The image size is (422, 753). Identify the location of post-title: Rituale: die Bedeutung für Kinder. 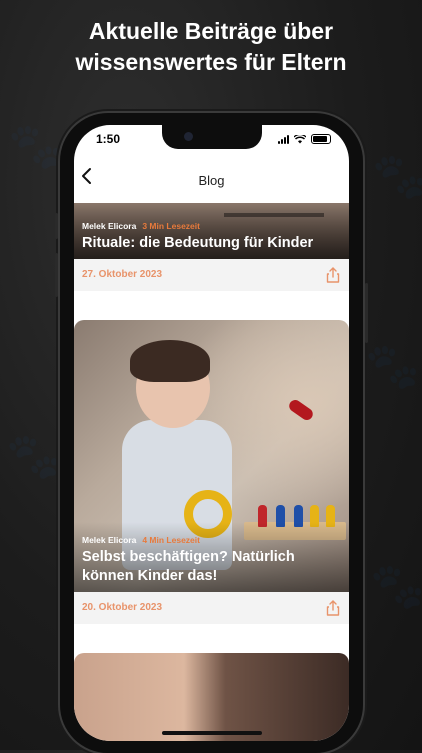
(213, 243).